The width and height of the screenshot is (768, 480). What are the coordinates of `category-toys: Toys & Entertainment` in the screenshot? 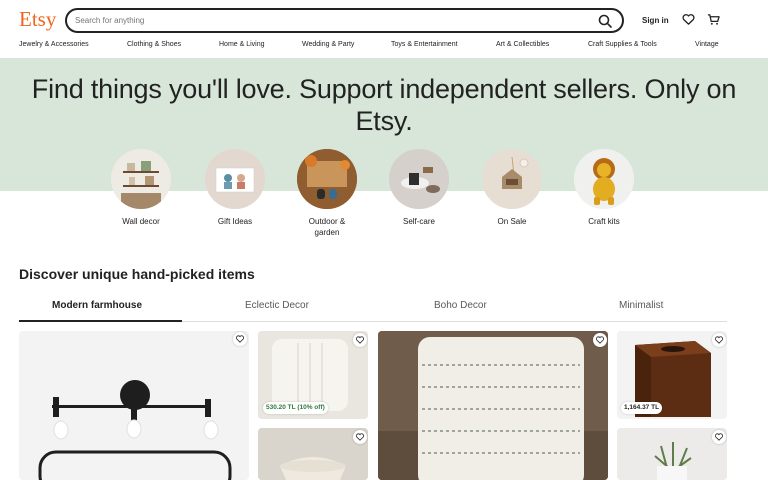 It's located at (424, 44).